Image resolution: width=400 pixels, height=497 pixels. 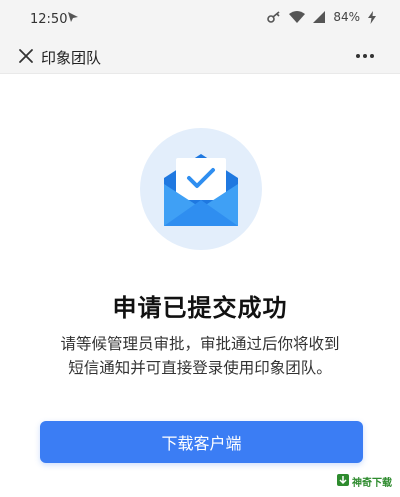 I want to click on more-icon, so click(x=365, y=56).